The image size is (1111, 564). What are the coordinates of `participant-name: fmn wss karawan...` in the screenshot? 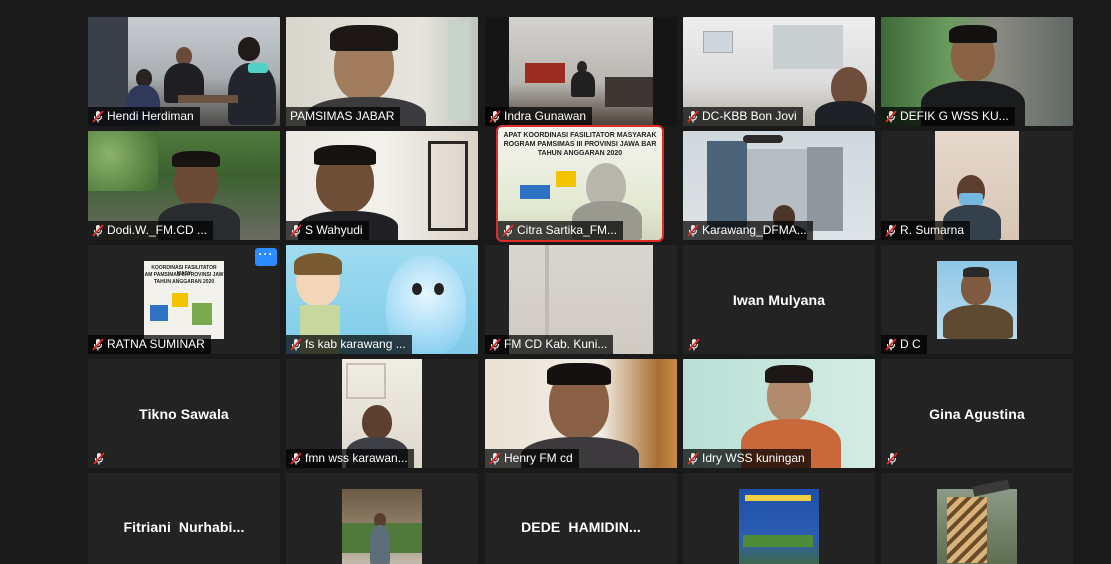 It's located at (356, 458).